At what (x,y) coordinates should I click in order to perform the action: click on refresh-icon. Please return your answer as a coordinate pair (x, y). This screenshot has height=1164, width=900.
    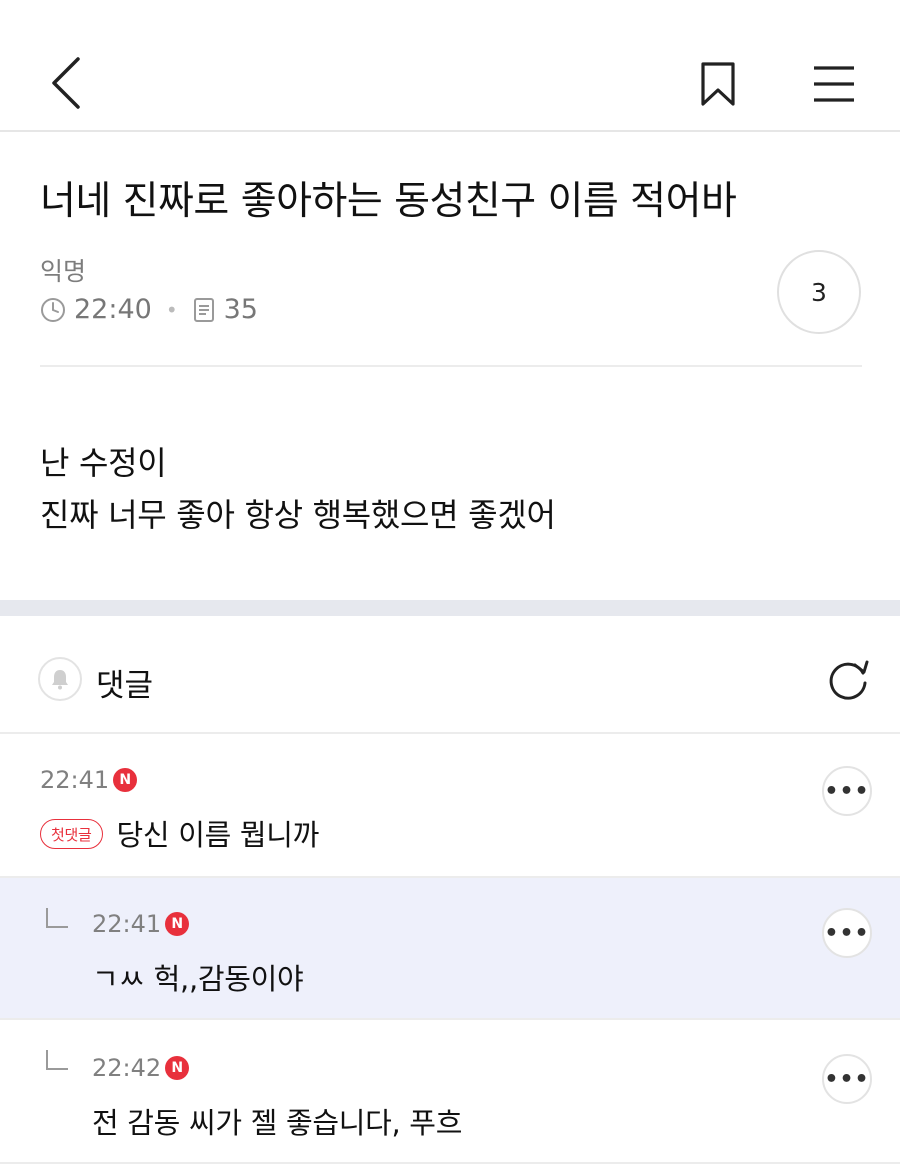
    Looking at the image, I should click on (849, 680).